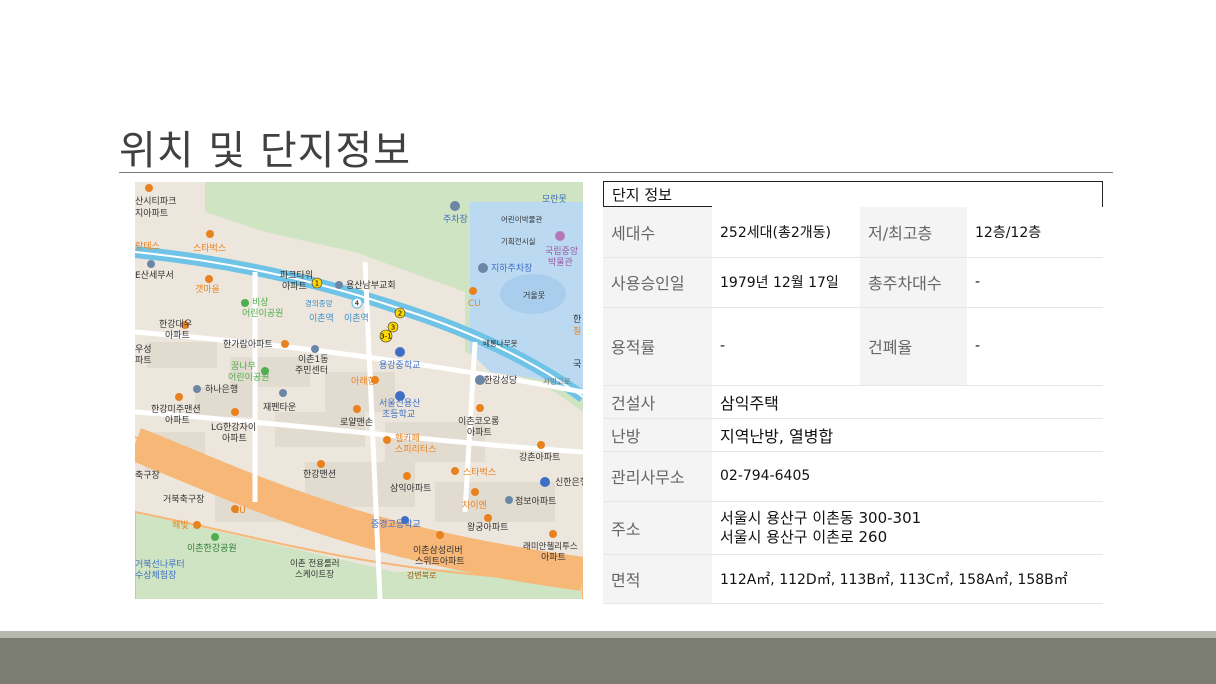  I want to click on map-label: 파트, so click(143, 360).